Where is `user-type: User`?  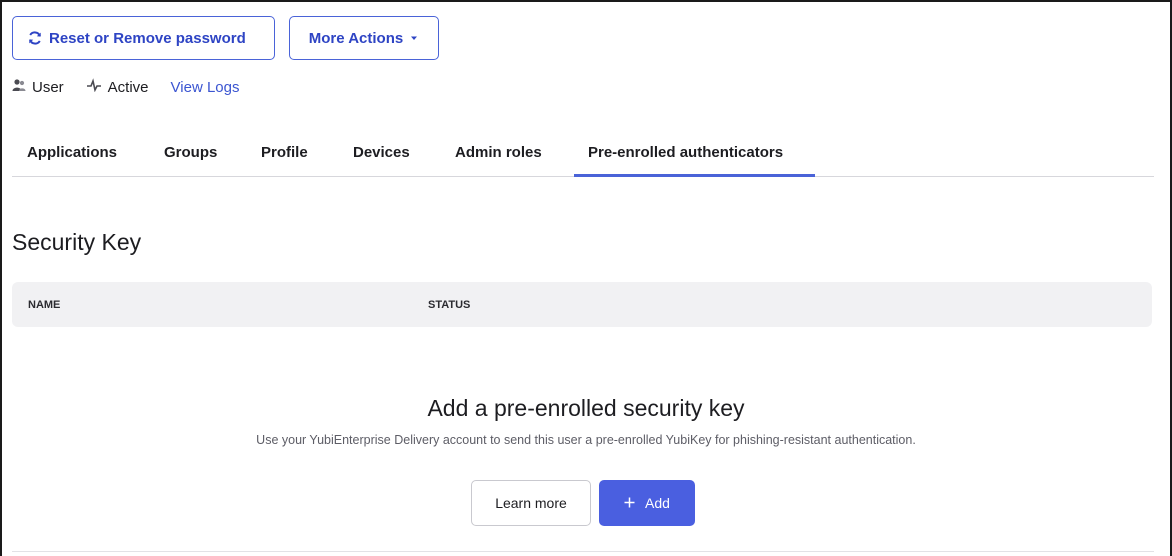
user-type: User is located at coordinates (38, 87).